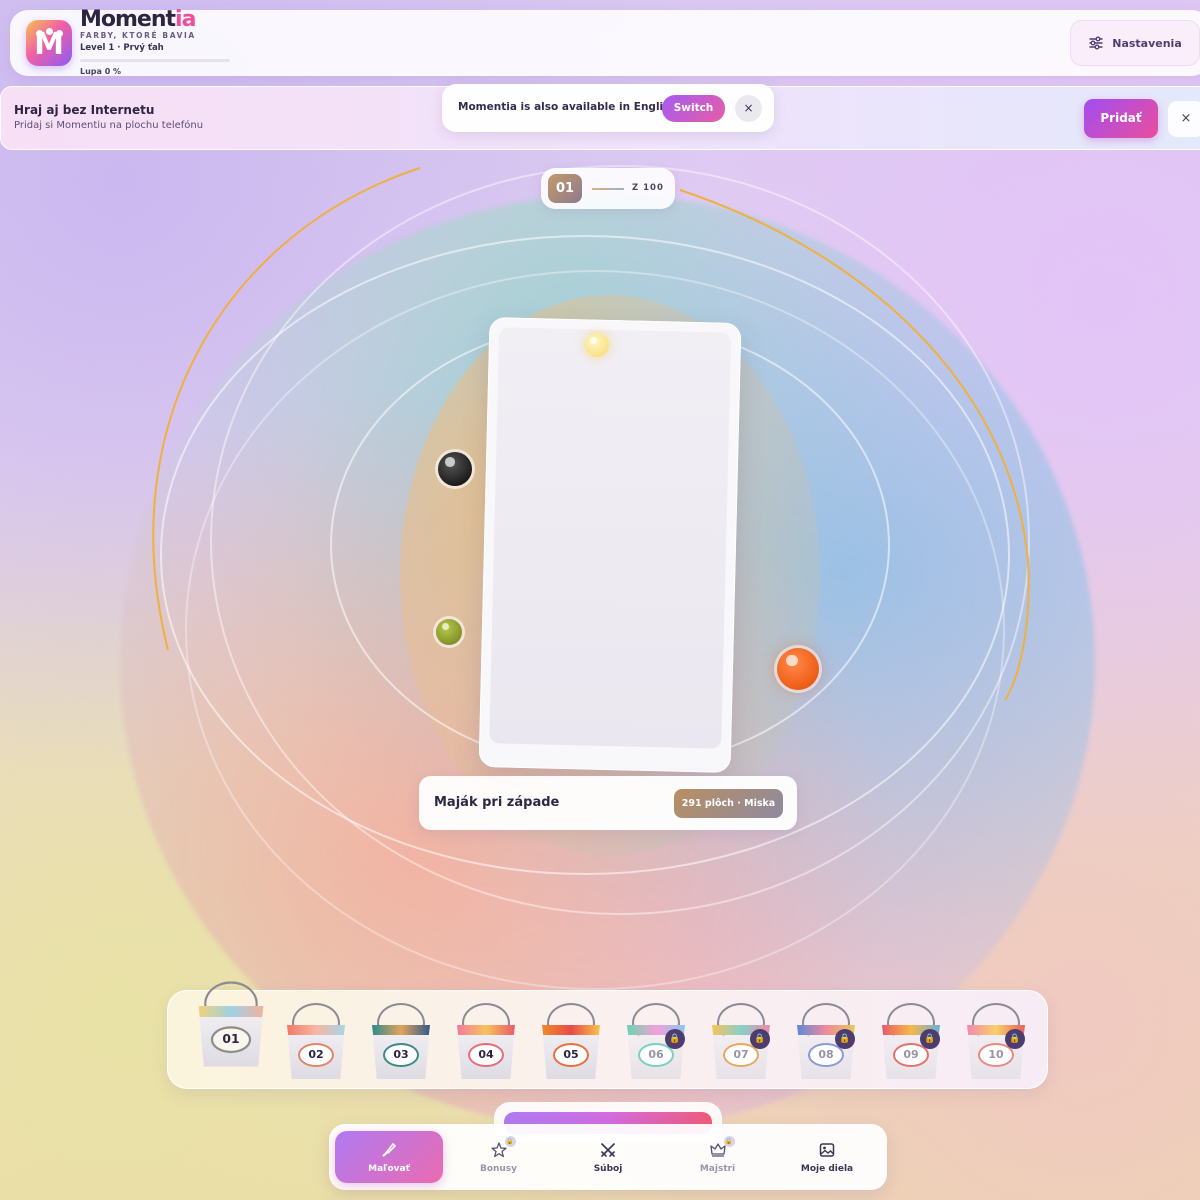  I want to click on bucket-label: 04, so click(486, 1055).